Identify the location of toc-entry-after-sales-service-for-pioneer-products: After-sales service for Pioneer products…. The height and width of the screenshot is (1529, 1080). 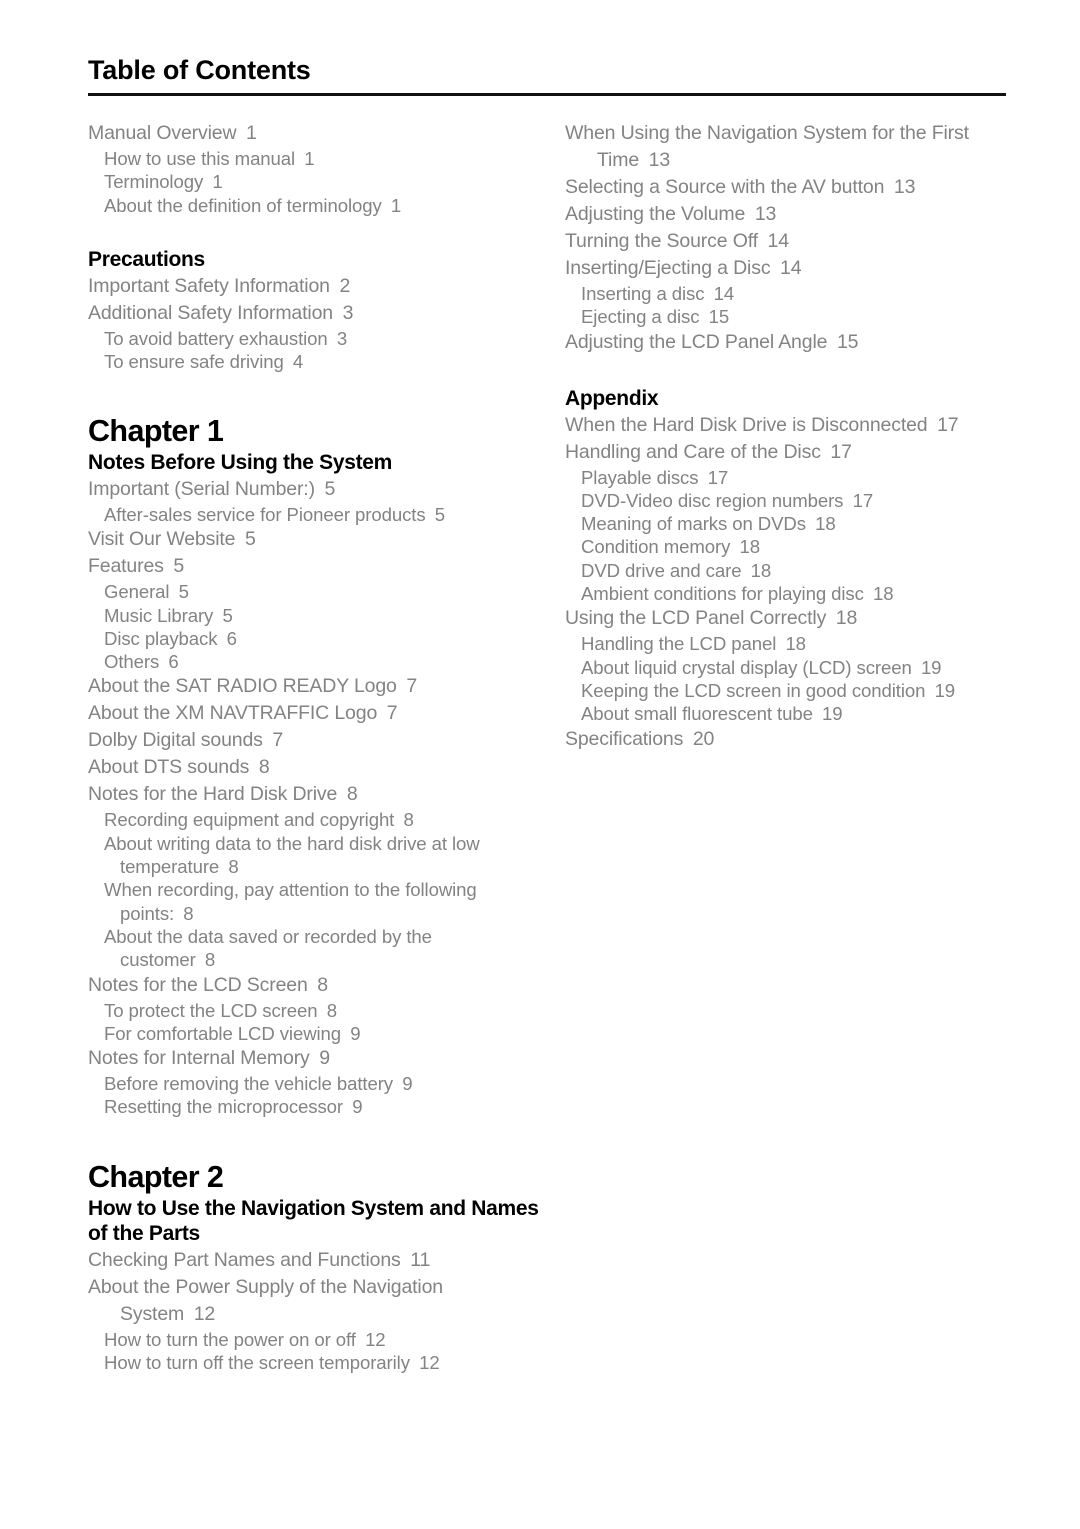
(322, 514).